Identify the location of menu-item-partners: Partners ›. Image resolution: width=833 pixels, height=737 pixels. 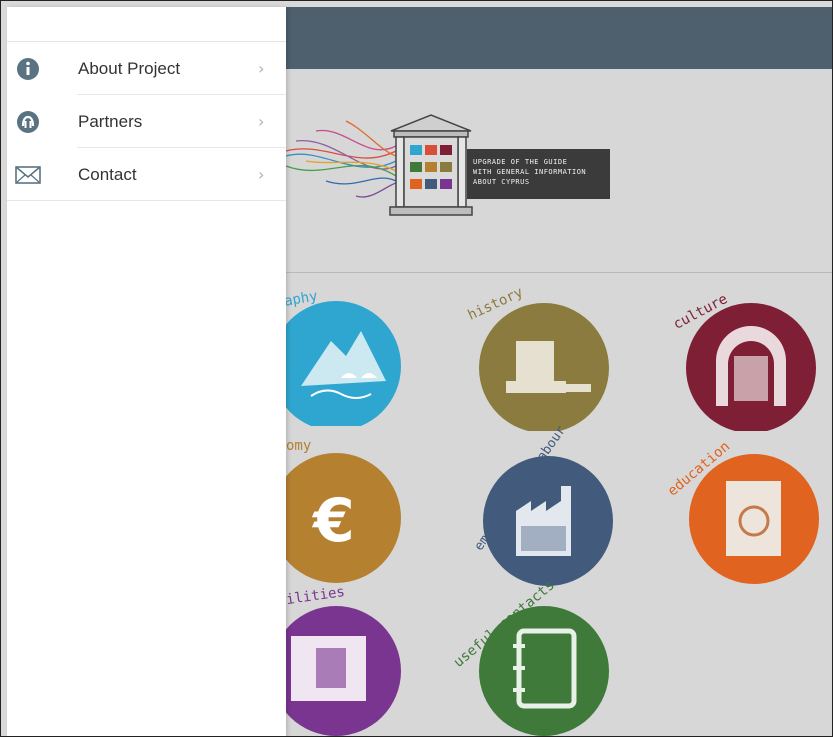
(146, 121).